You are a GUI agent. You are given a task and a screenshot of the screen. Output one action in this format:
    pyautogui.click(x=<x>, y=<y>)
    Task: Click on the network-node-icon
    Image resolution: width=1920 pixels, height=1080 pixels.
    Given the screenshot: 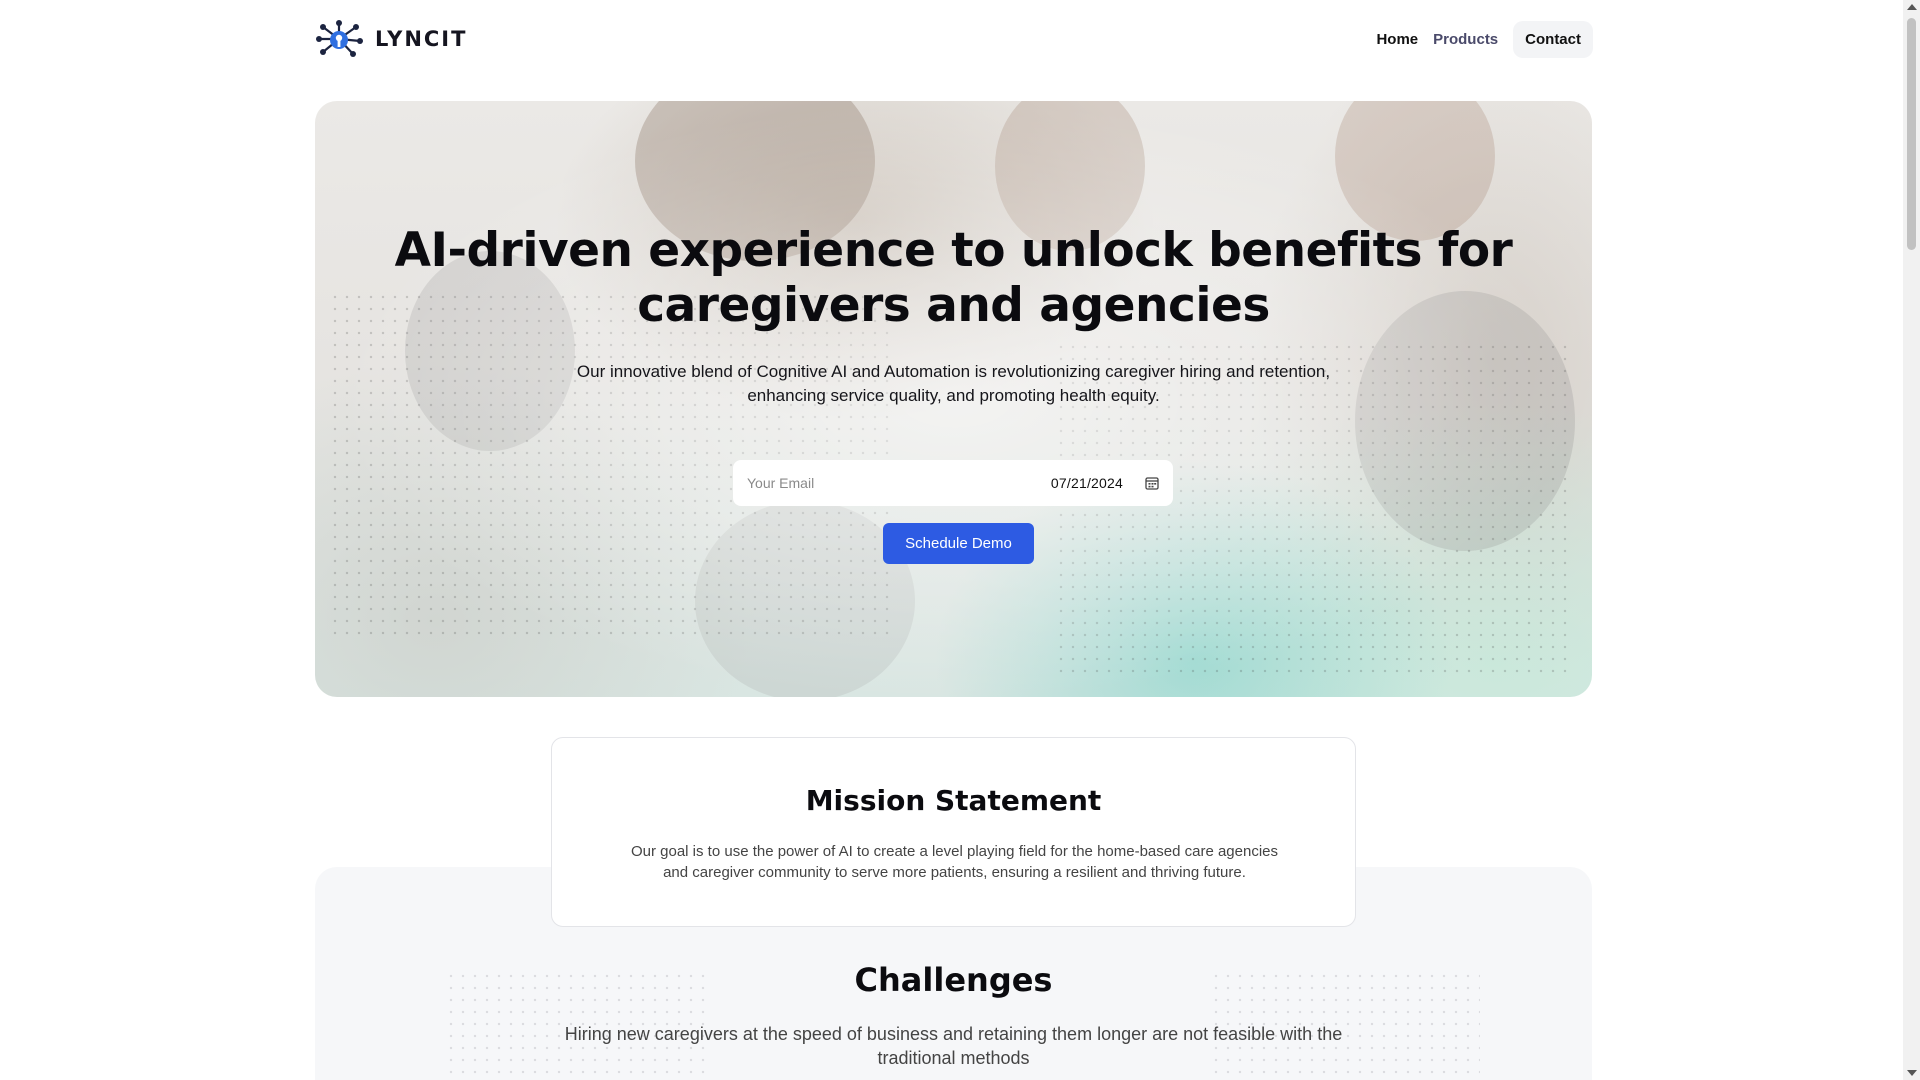 What is the action you would take?
    pyautogui.click(x=339, y=38)
    